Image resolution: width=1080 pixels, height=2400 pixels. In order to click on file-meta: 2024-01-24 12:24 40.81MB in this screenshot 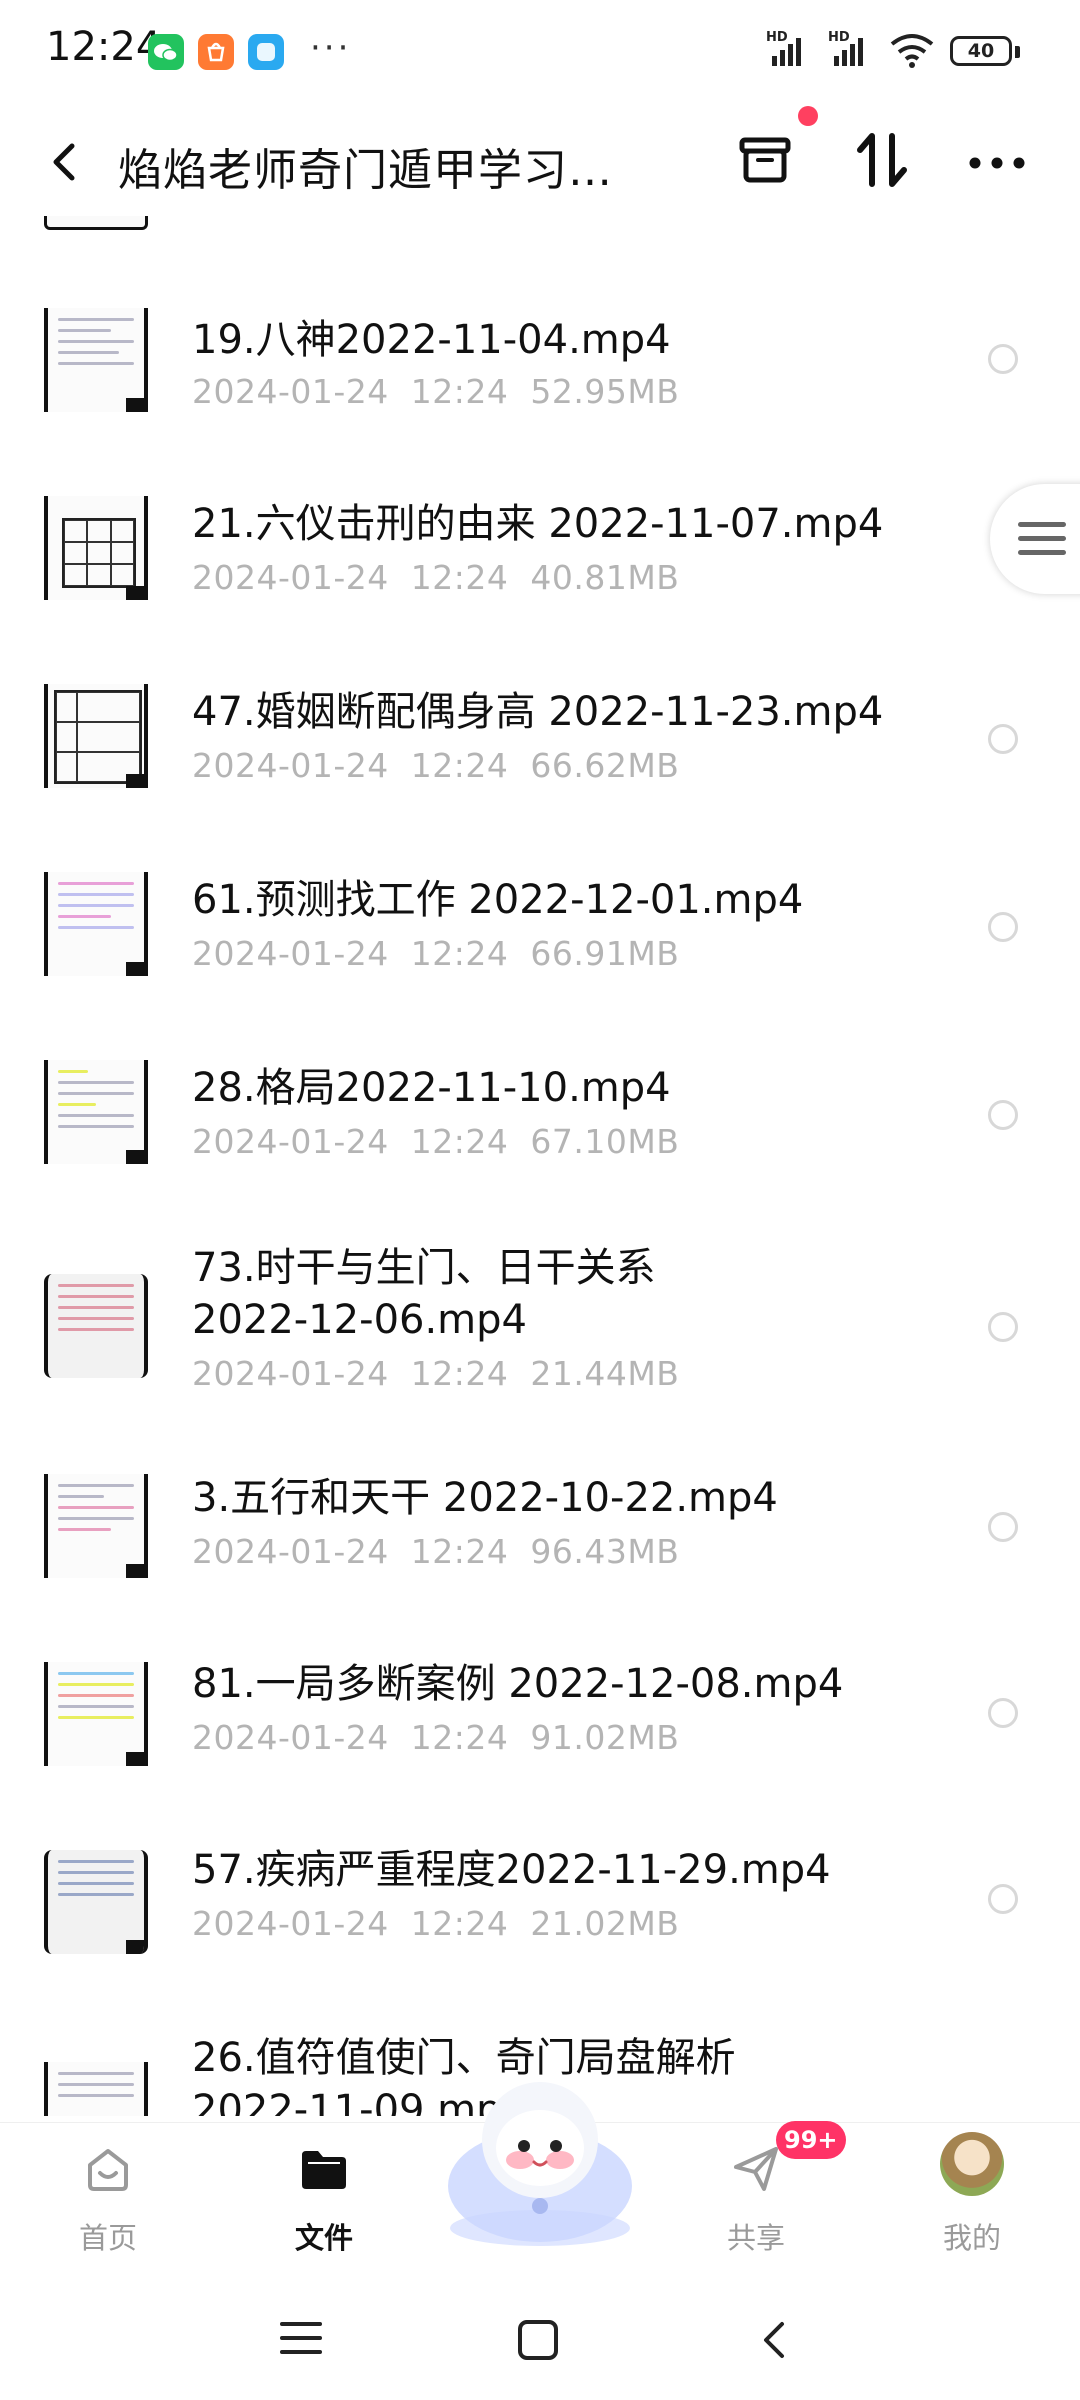, I will do `click(436, 577)`.